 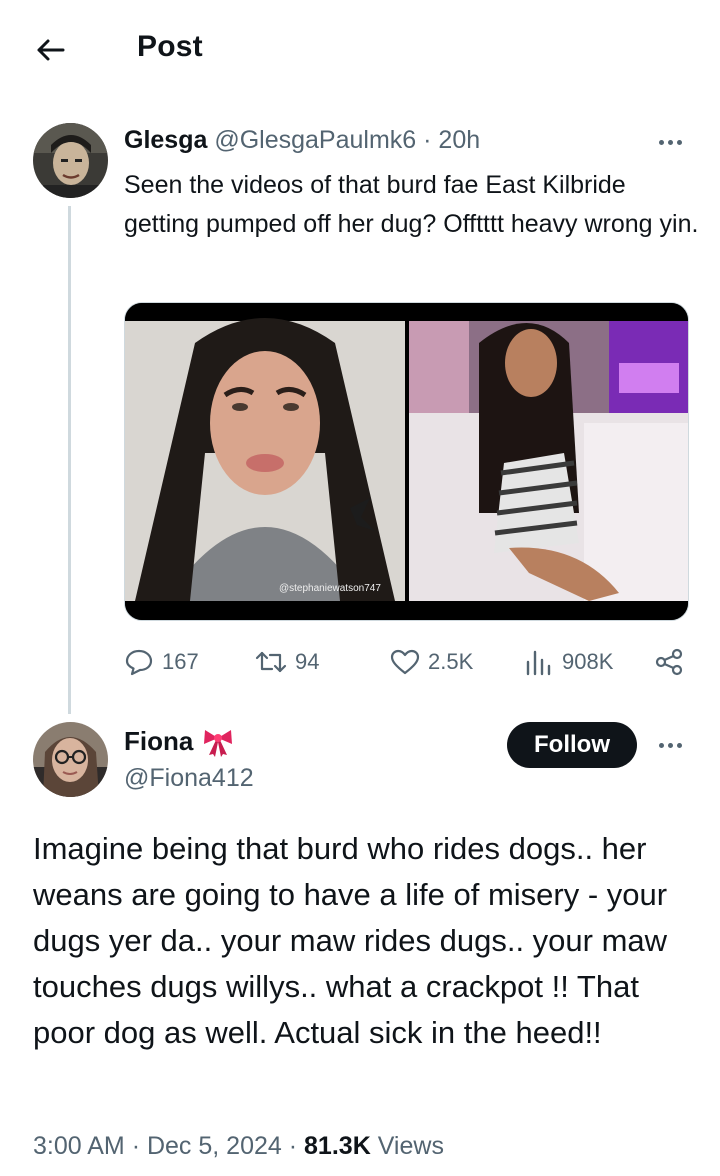 I want to click on page-title: Post, so click(x=170, y=46).